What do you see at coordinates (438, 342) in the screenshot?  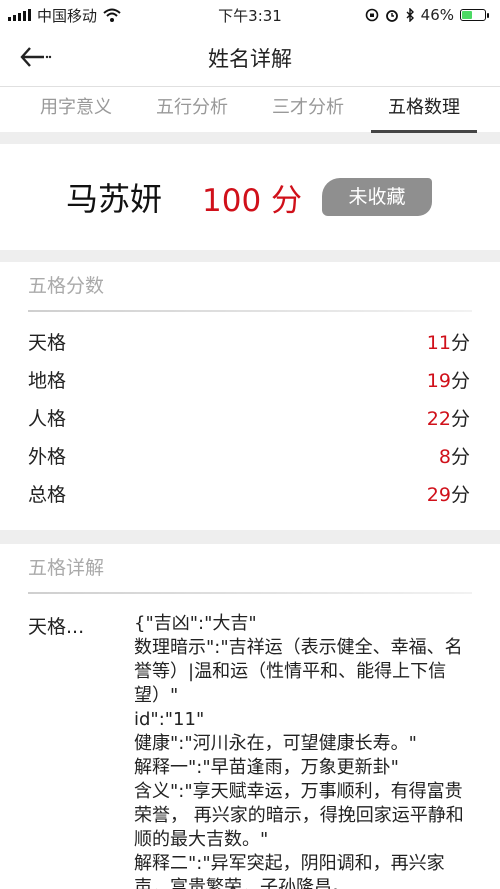 I see `score-value: 11` at bounding box center [438, 342].